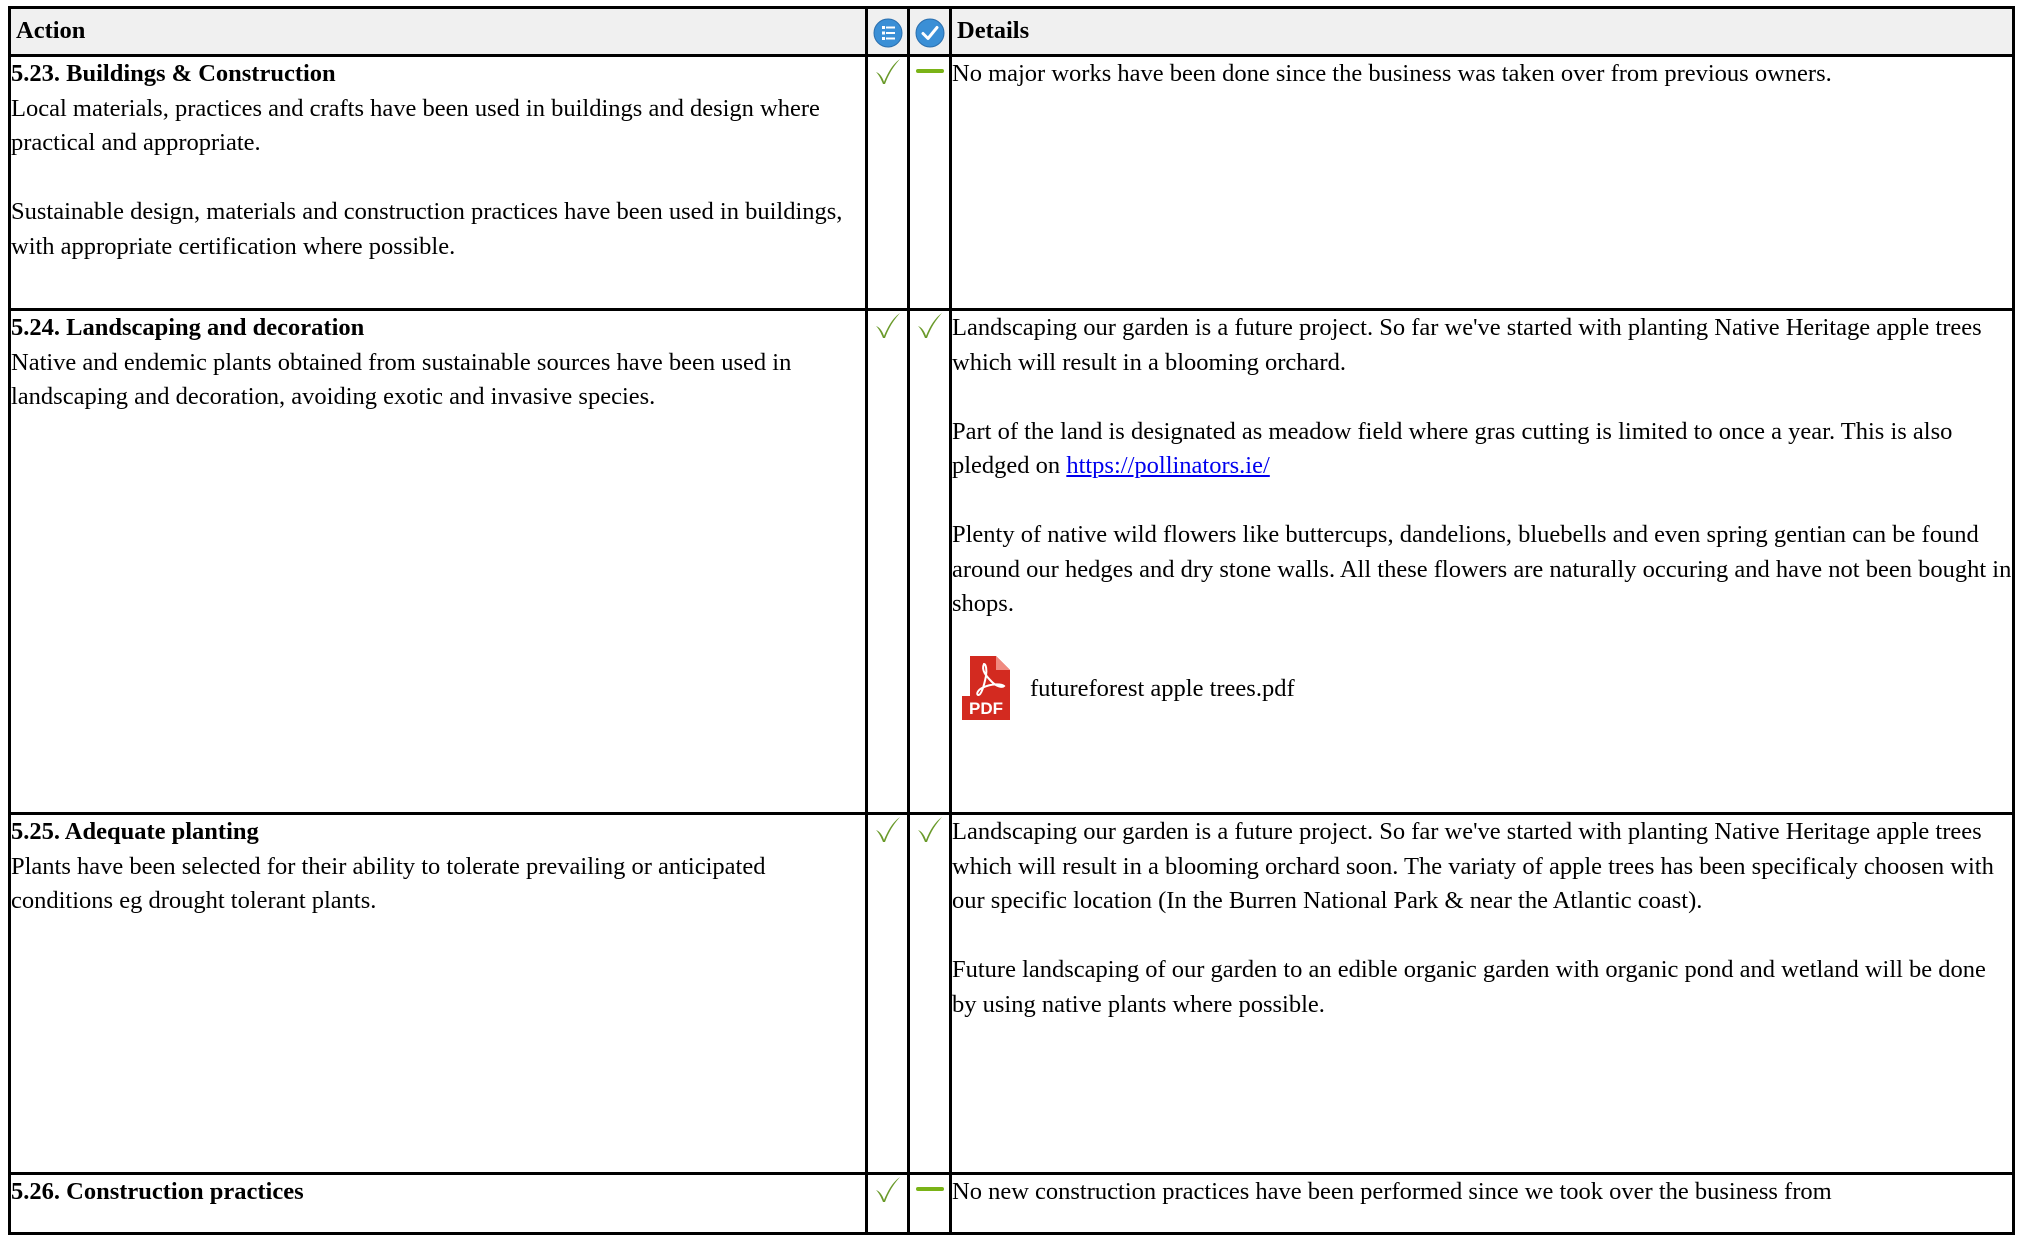 This screenshot has height=1235, width=2019. I want to click on table-header-row: Action Details, so click(1011, 31).